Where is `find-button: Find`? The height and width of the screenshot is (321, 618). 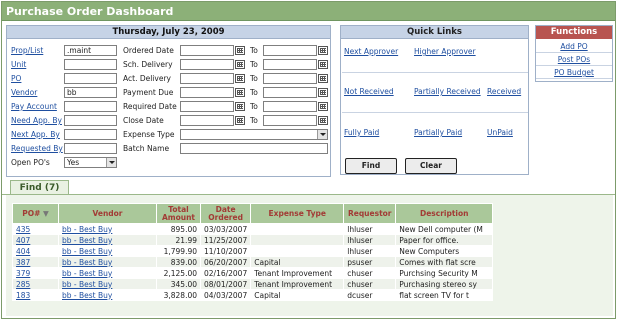 find-button: Find is located at coordinates (371, 166).